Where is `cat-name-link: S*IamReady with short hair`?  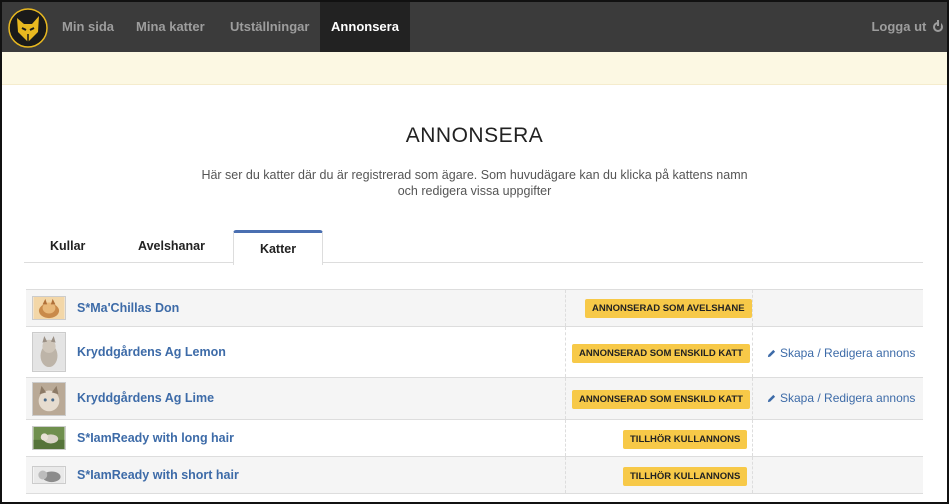
cat-name-link: S*IamReady with short hair is located at coordinates (158, 475).